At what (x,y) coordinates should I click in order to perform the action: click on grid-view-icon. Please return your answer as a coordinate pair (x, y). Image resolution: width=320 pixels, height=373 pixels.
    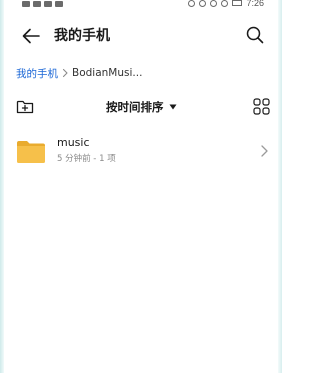
    Looking at the image, I should click on (261, 106).